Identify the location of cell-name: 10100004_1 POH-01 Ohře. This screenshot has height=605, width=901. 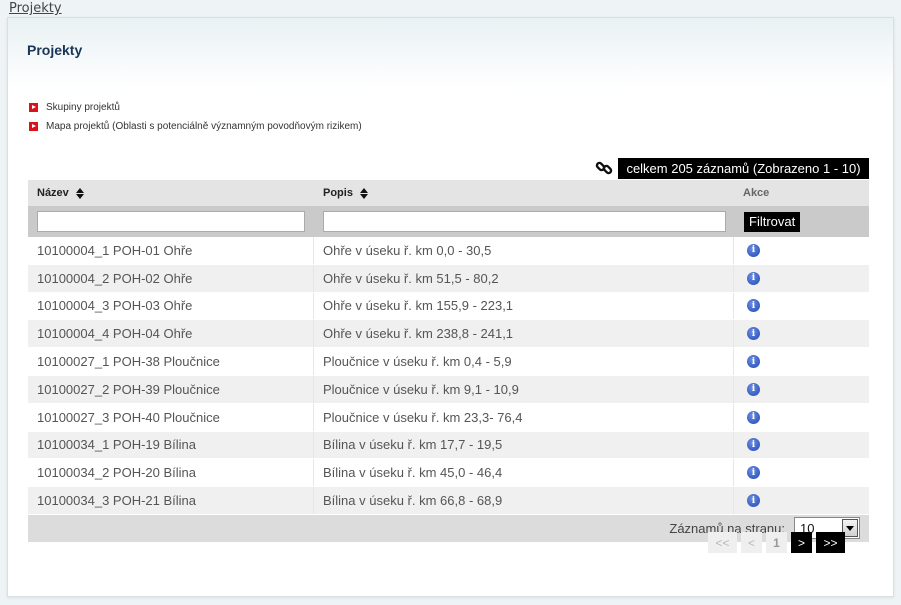
(171, 250).